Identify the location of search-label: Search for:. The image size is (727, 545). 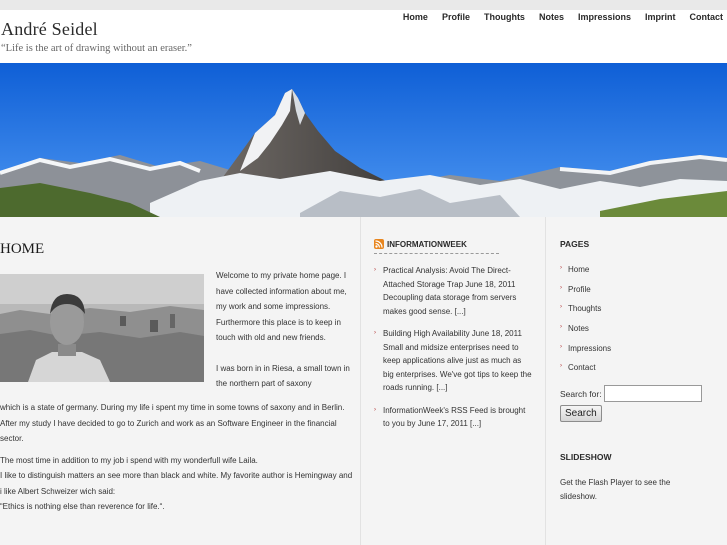
(581, 393).